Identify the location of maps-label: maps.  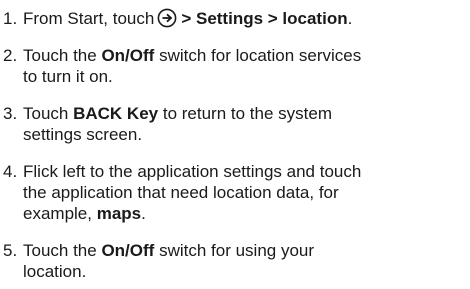
(119, 213).